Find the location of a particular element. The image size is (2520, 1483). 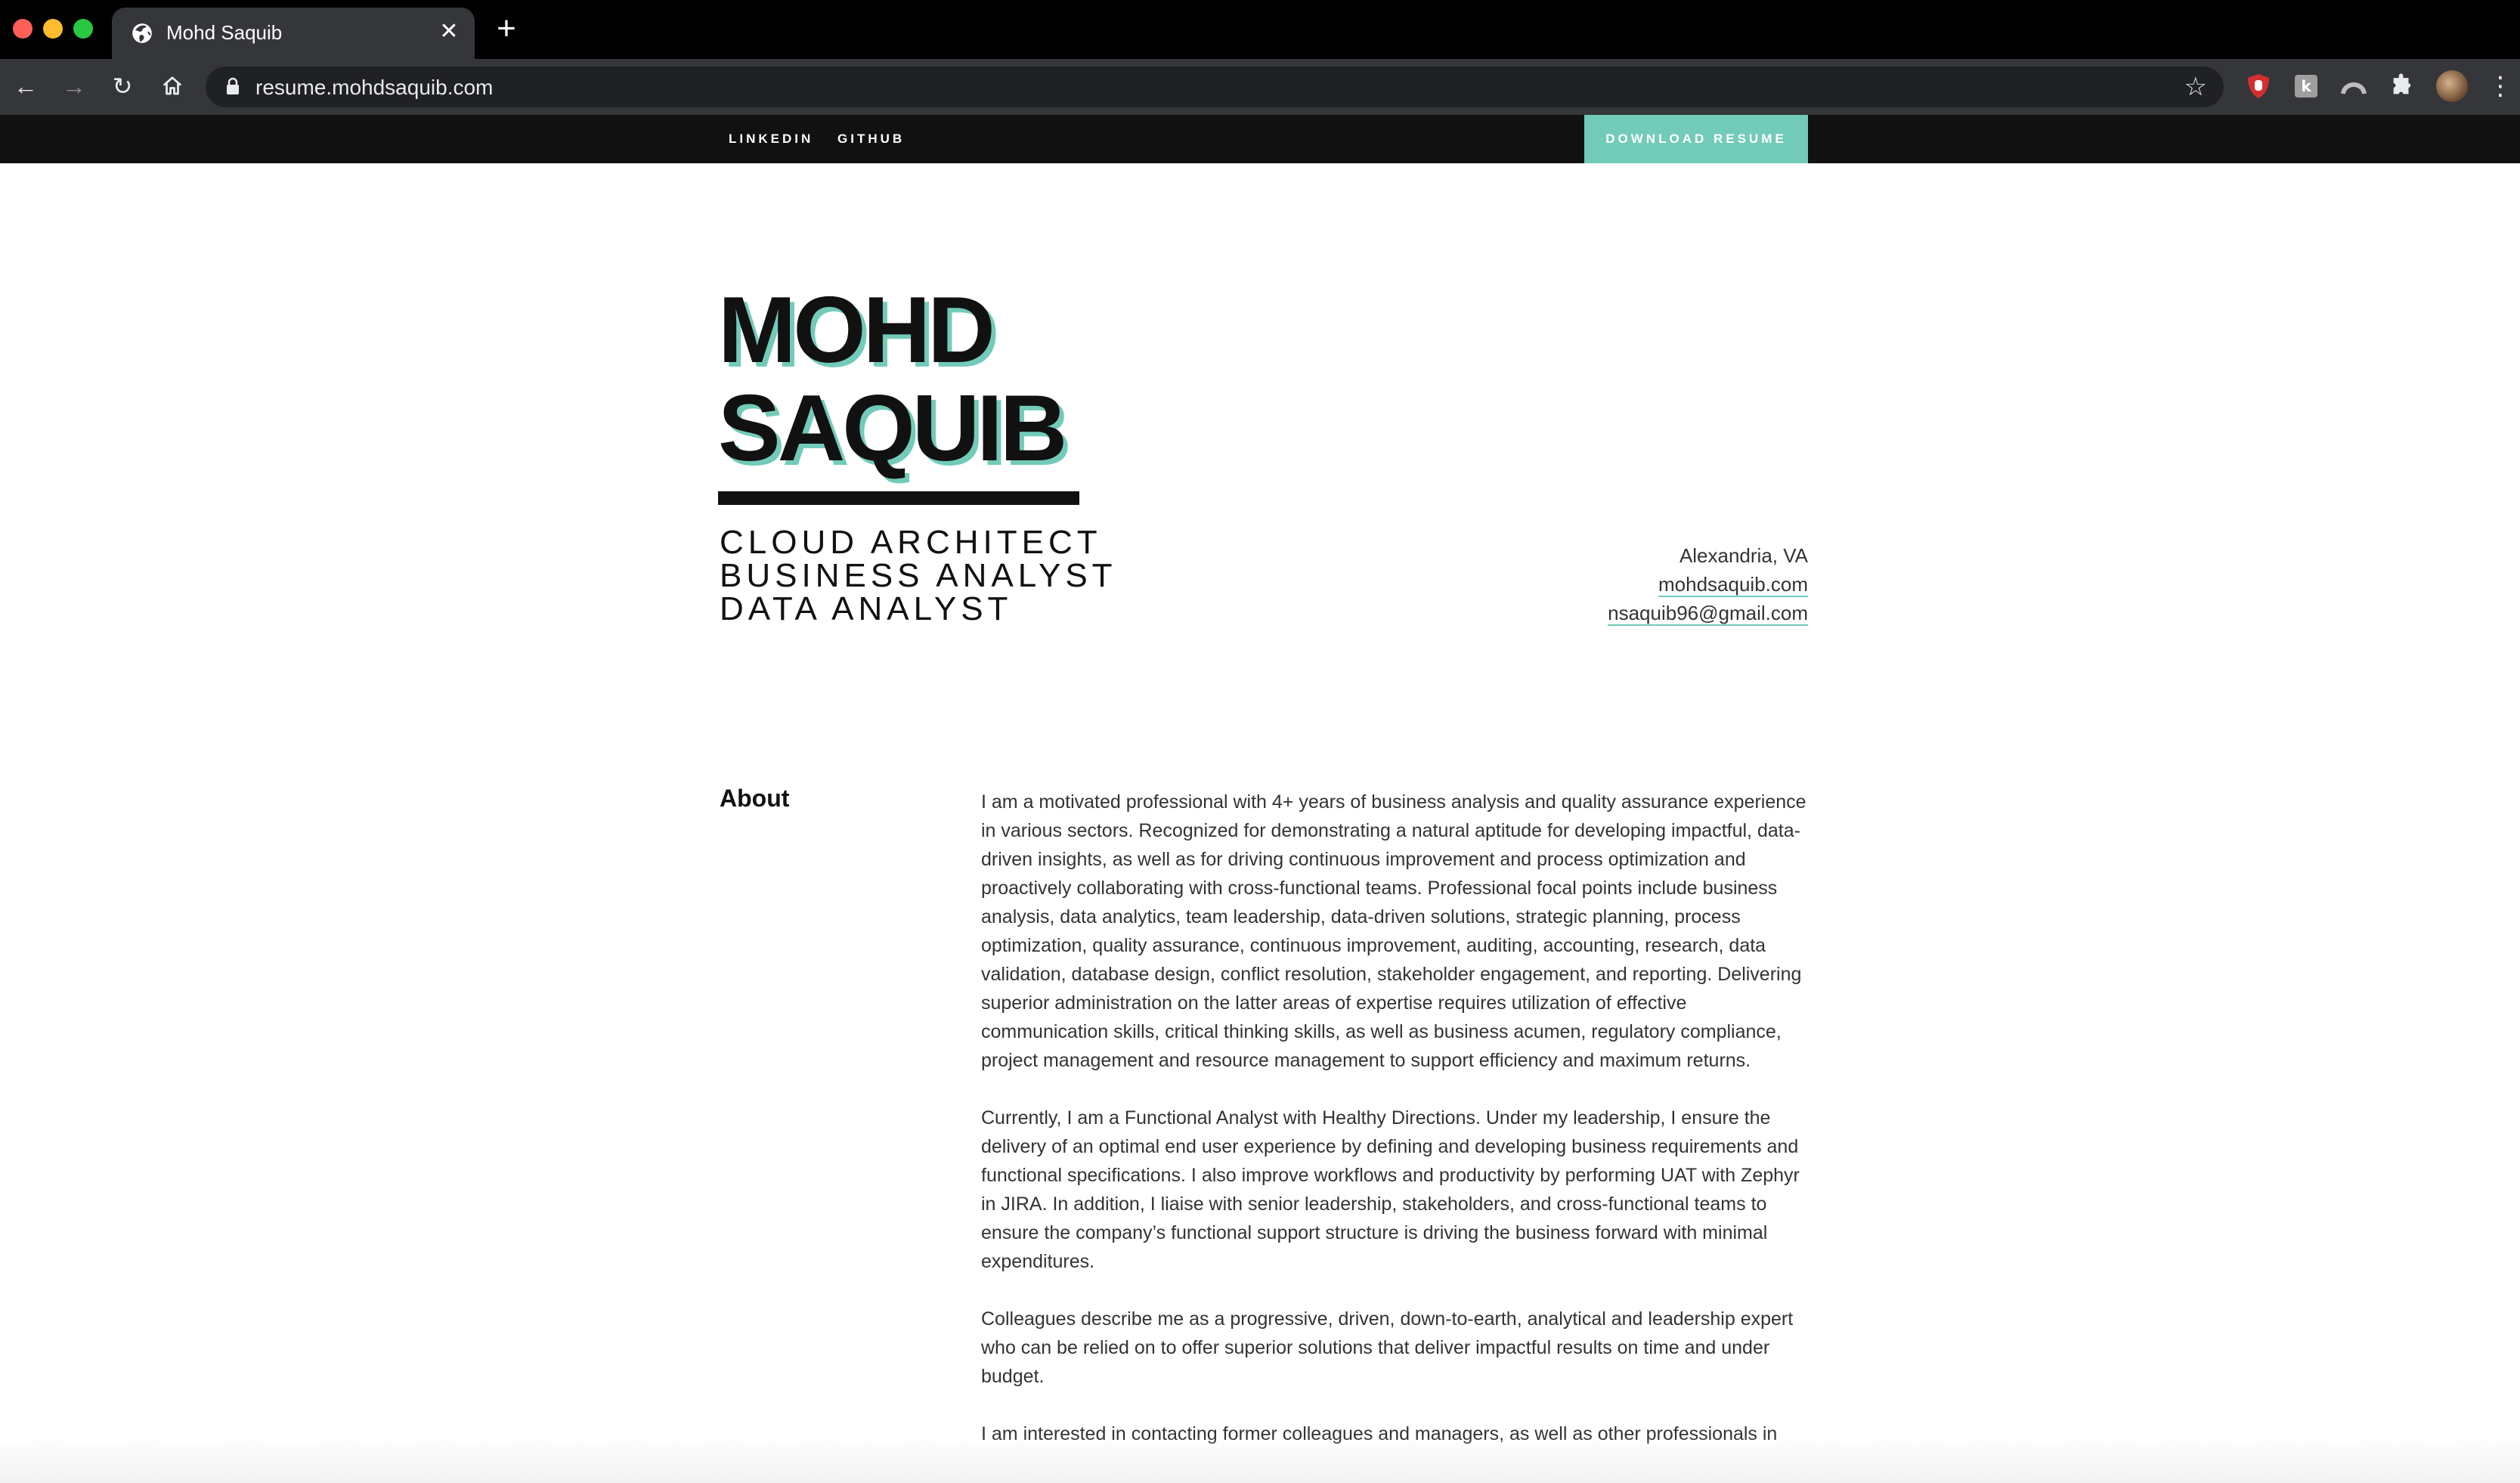

svg-text: k is located at coordinates (2306, 86).